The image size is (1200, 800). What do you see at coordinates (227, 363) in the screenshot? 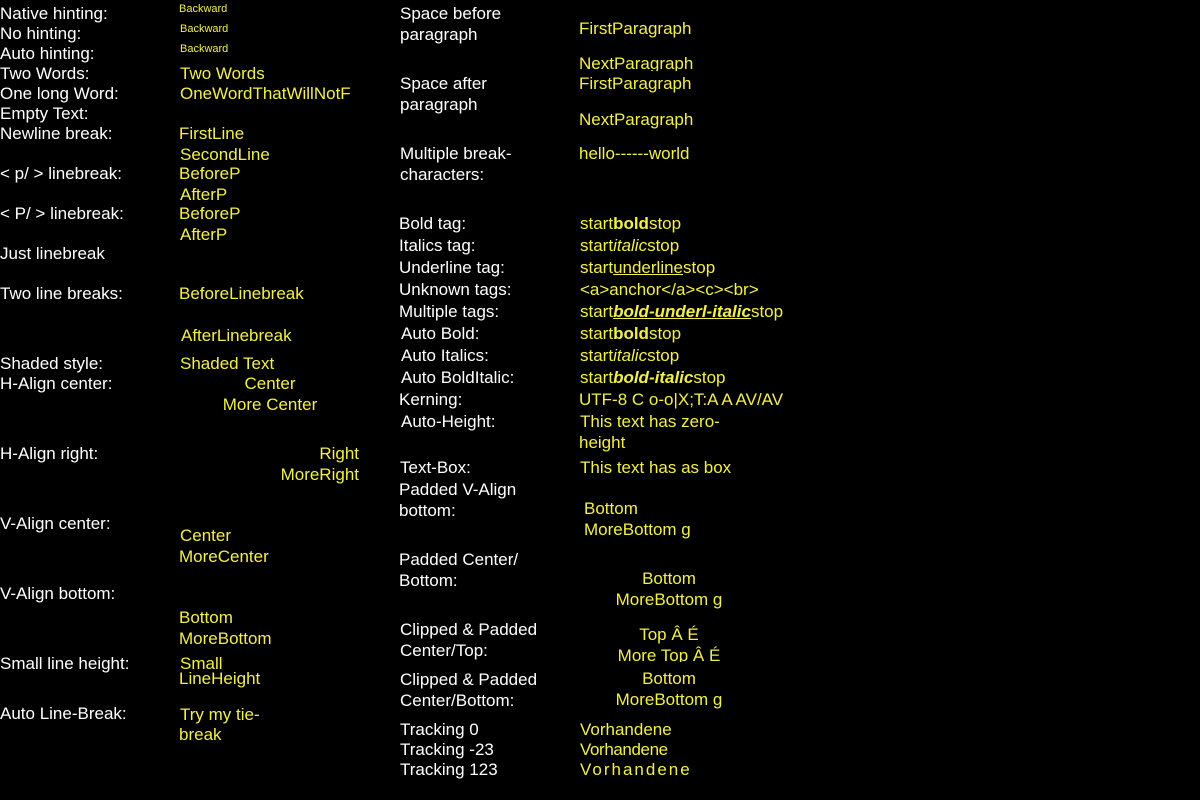
I see `value-shaded-text: Shaded Text` at bounding box center [227, 363].